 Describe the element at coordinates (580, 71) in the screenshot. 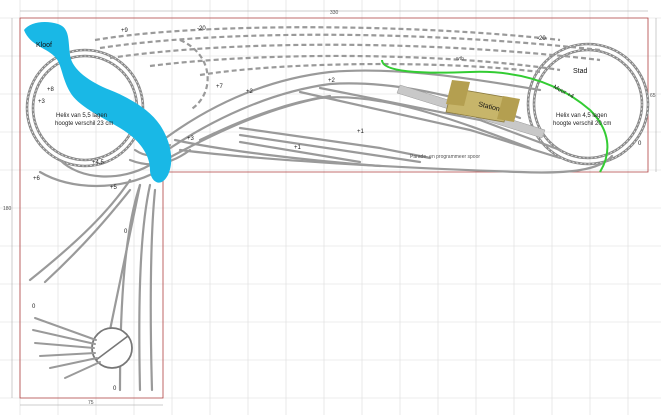

I see `label-stad: Stad` at that location.